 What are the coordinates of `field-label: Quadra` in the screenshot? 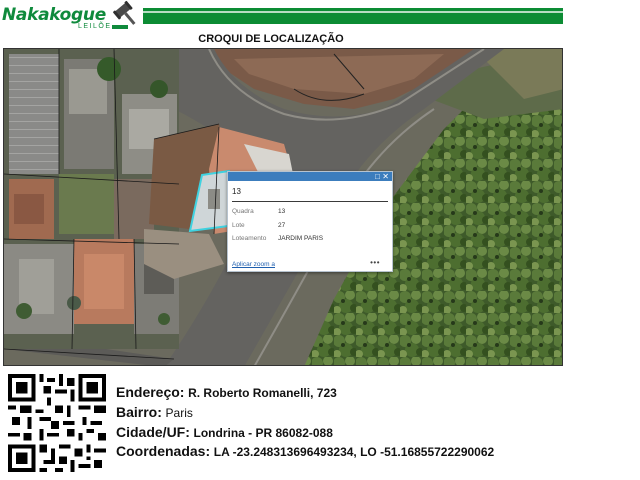 It's located at (243, 211).